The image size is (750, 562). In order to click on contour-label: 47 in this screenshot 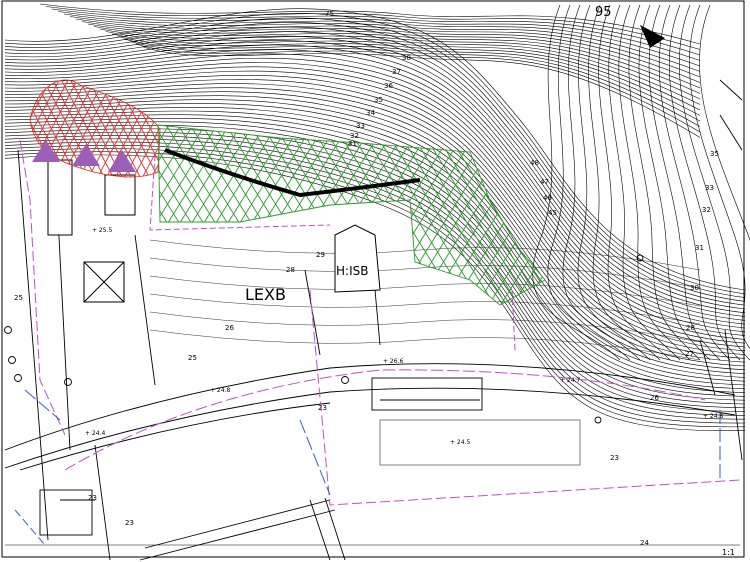, I will do `click(544, 182)`.